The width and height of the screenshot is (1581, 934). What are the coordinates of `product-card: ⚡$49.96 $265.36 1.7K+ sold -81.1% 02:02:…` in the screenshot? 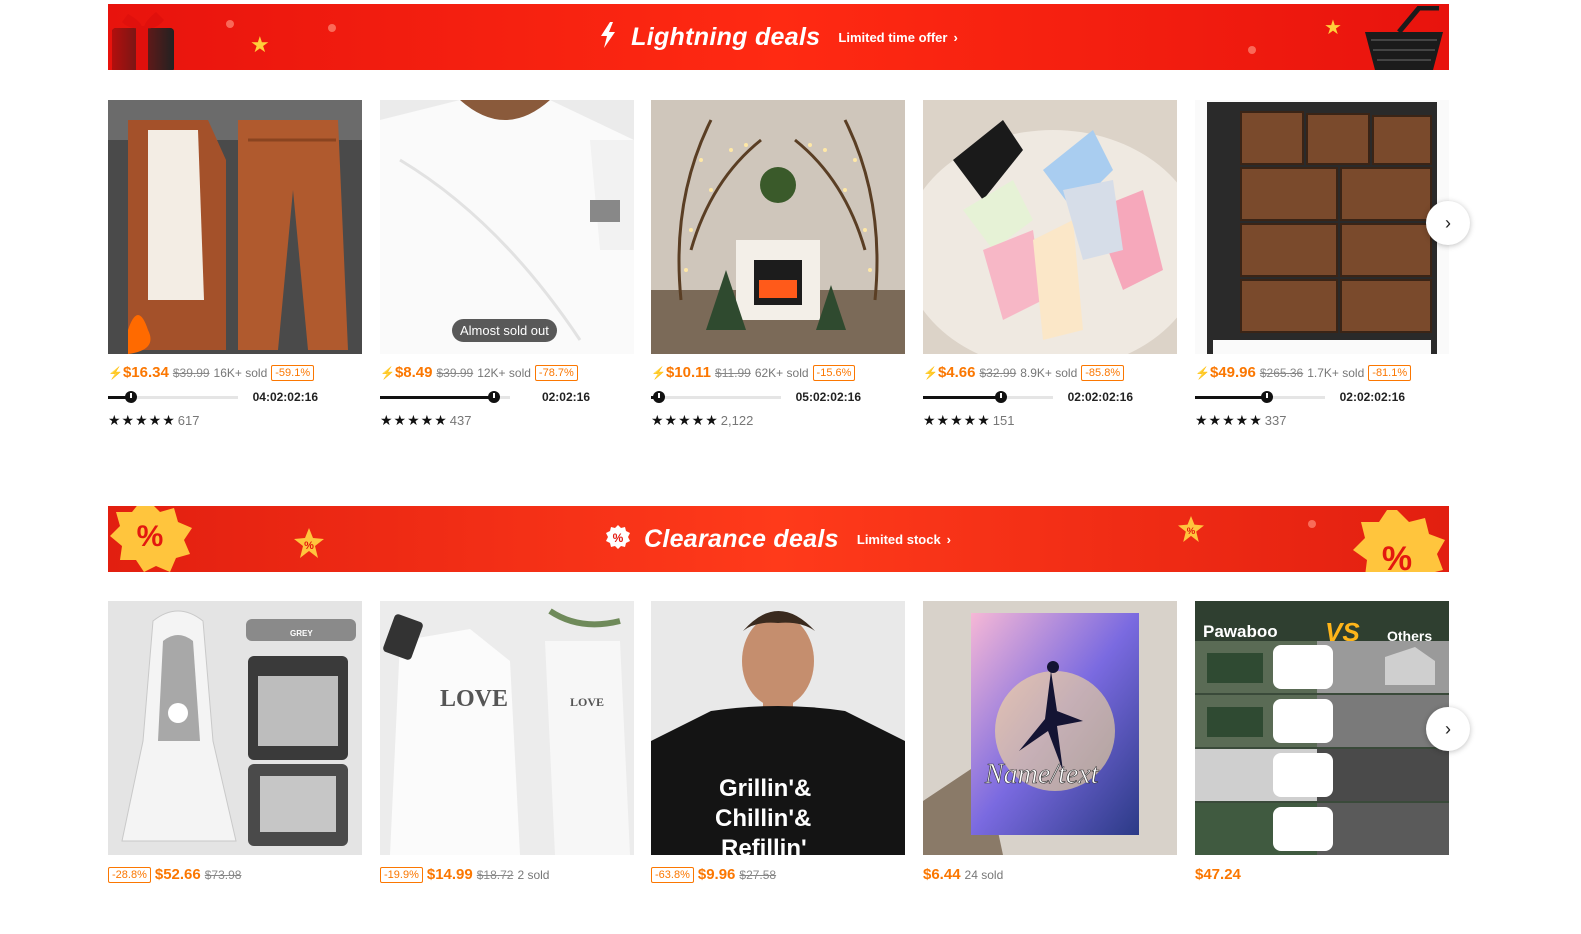 It's located at (1322, 264).